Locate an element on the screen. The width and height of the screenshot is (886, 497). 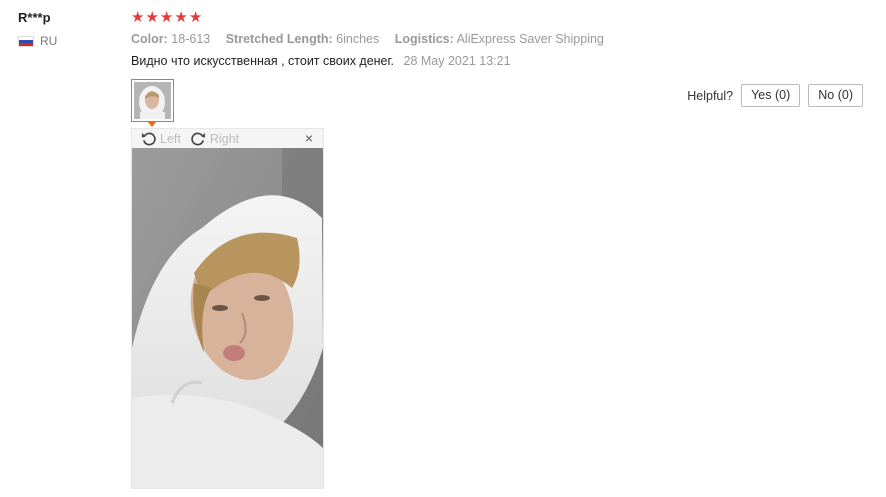
rotate-left-icon is located at coordinates (148, 139).